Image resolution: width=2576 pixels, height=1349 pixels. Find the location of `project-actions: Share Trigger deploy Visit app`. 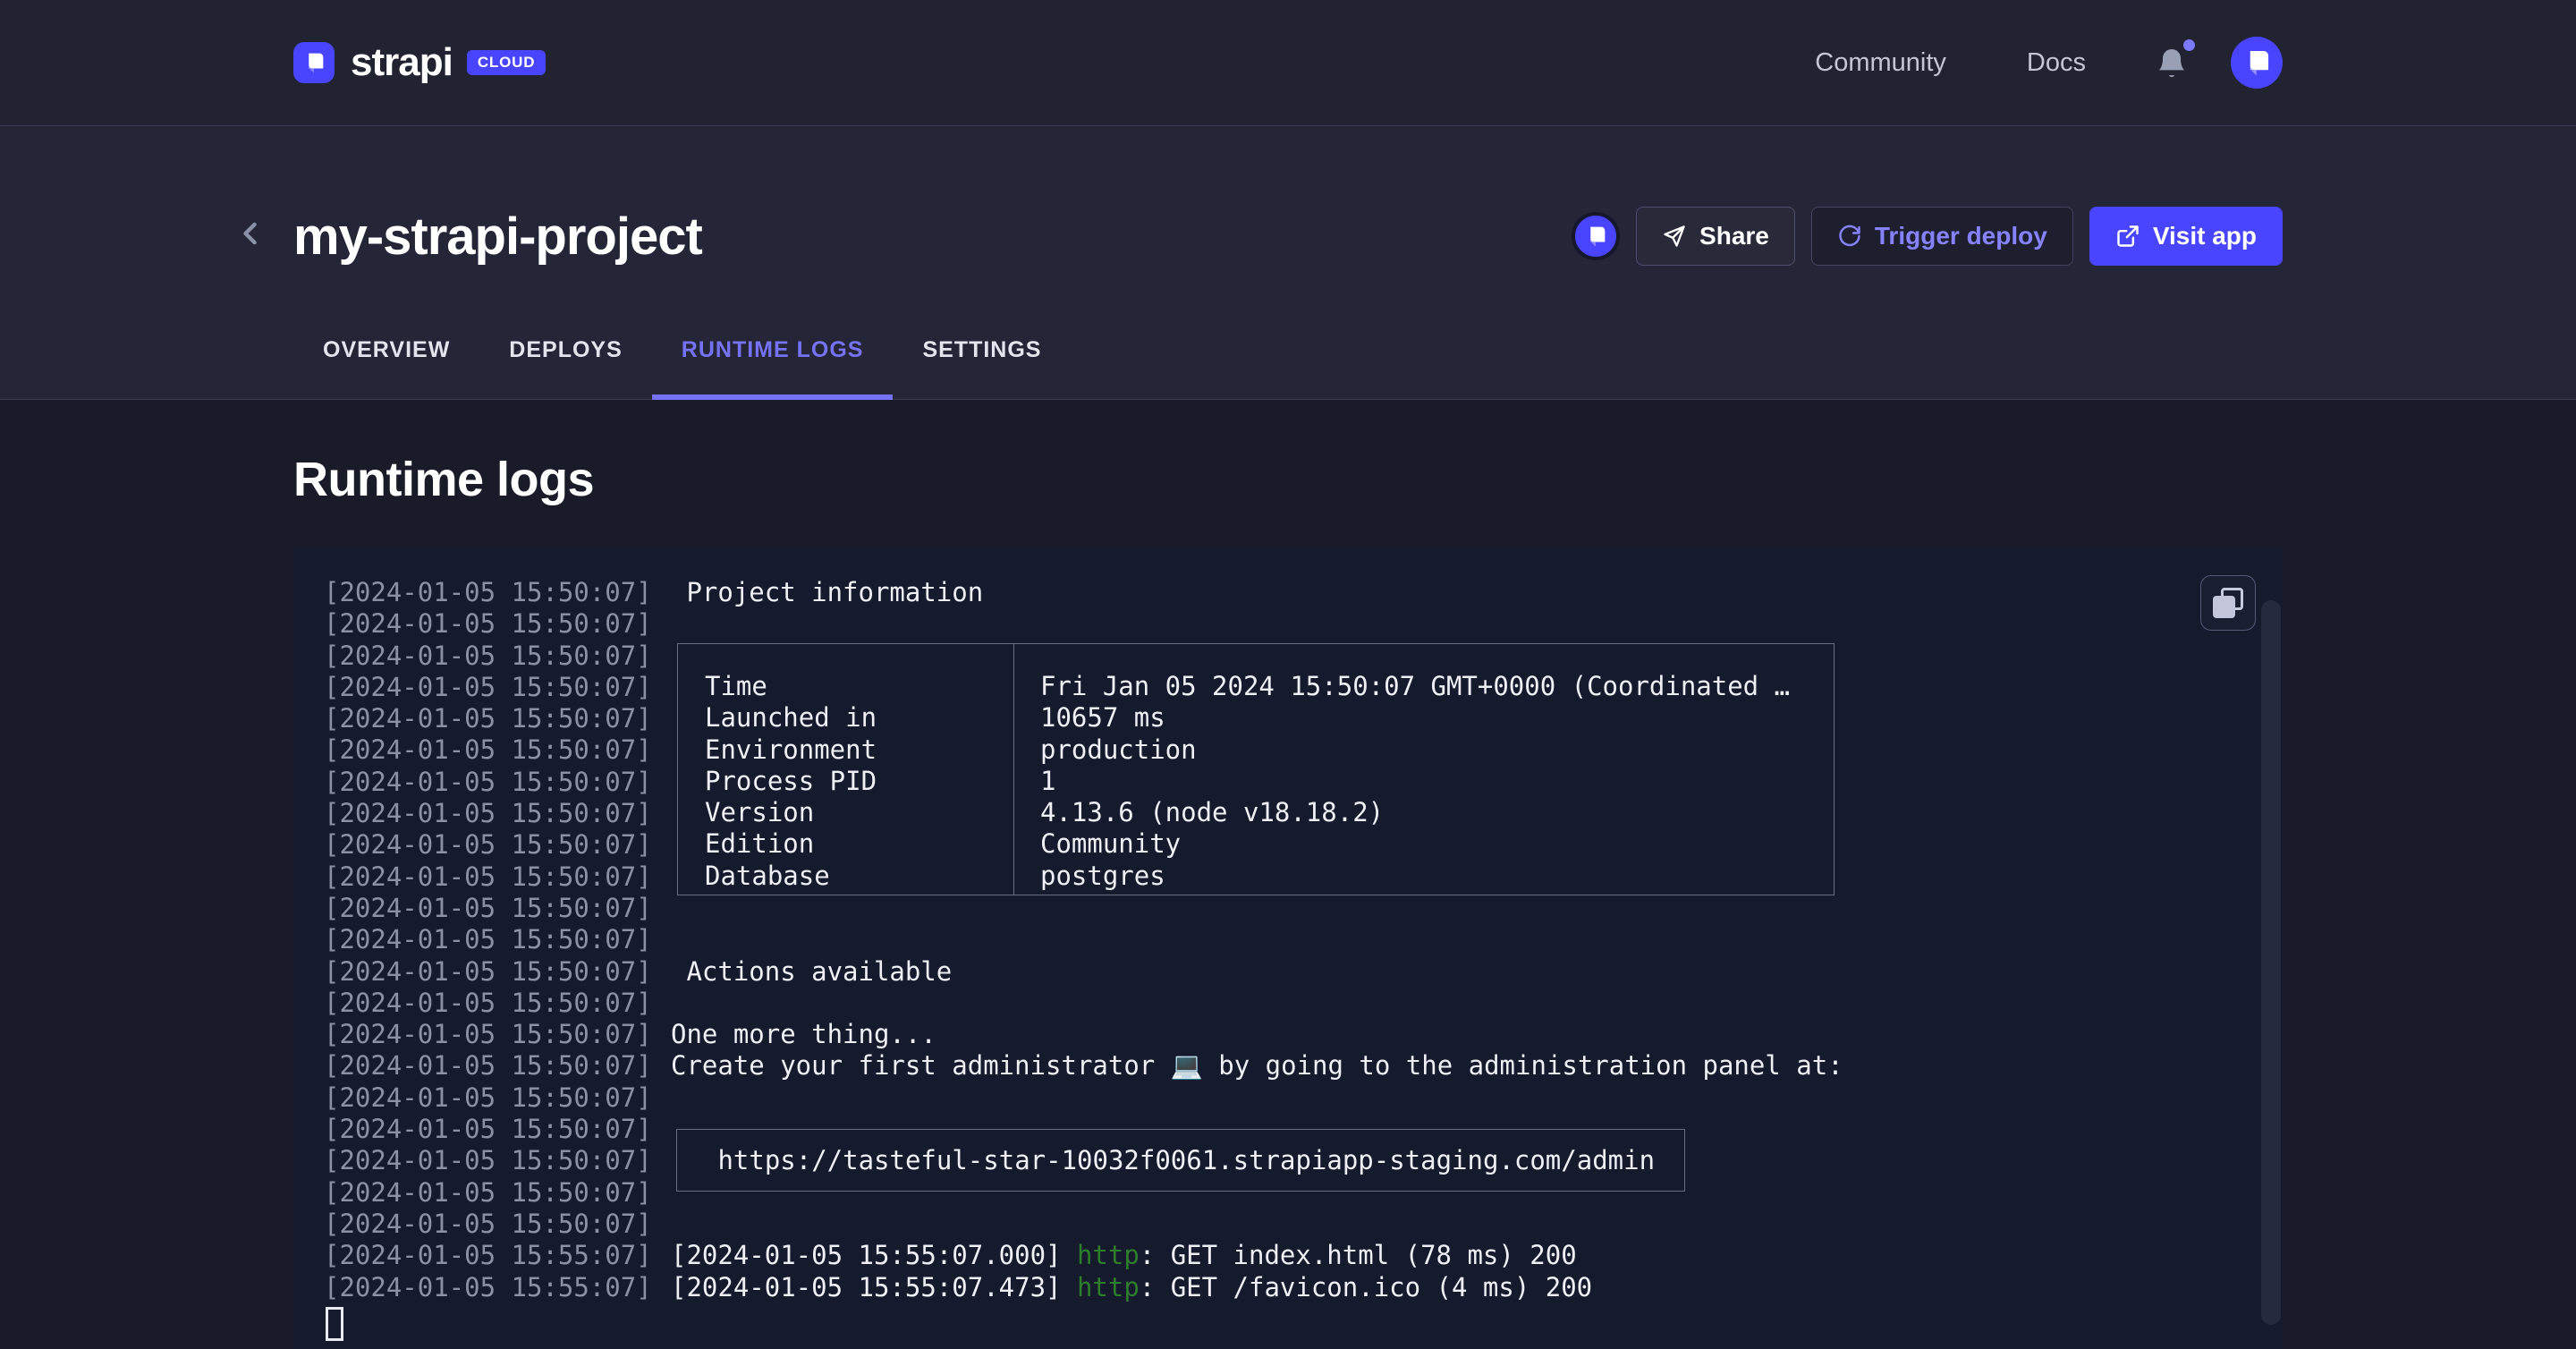

project-actions: Share Trigger deploy Visit app is located at coordinates (1927, 236).